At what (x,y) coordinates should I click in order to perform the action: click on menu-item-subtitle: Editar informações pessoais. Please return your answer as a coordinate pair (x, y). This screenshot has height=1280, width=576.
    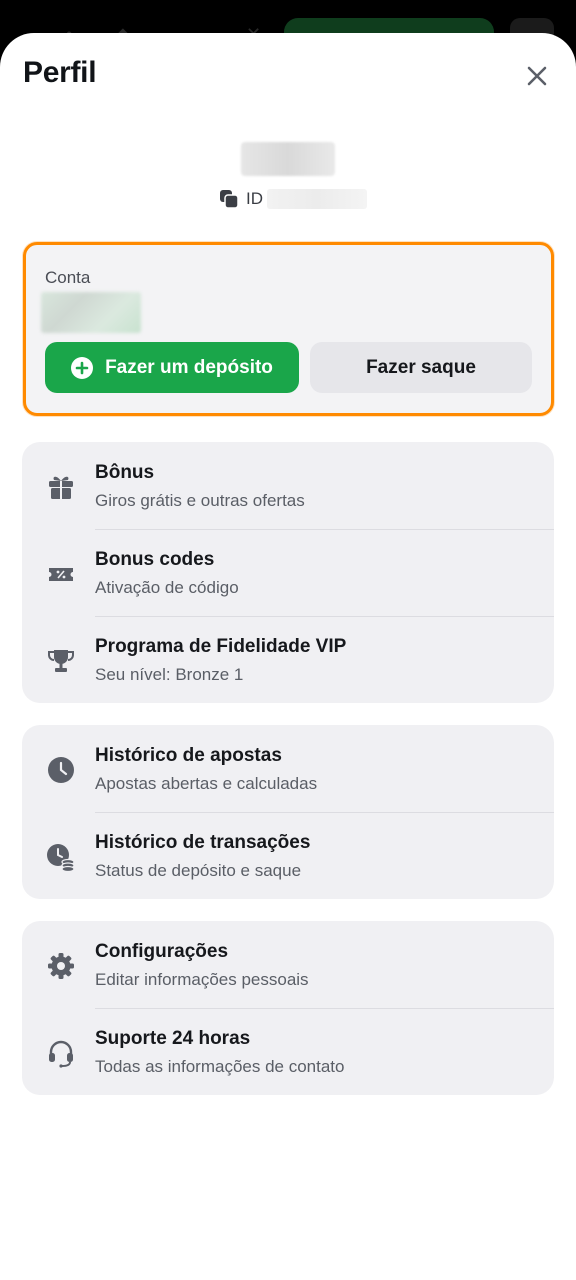
    Looking at the image, I should click on (202, 979).